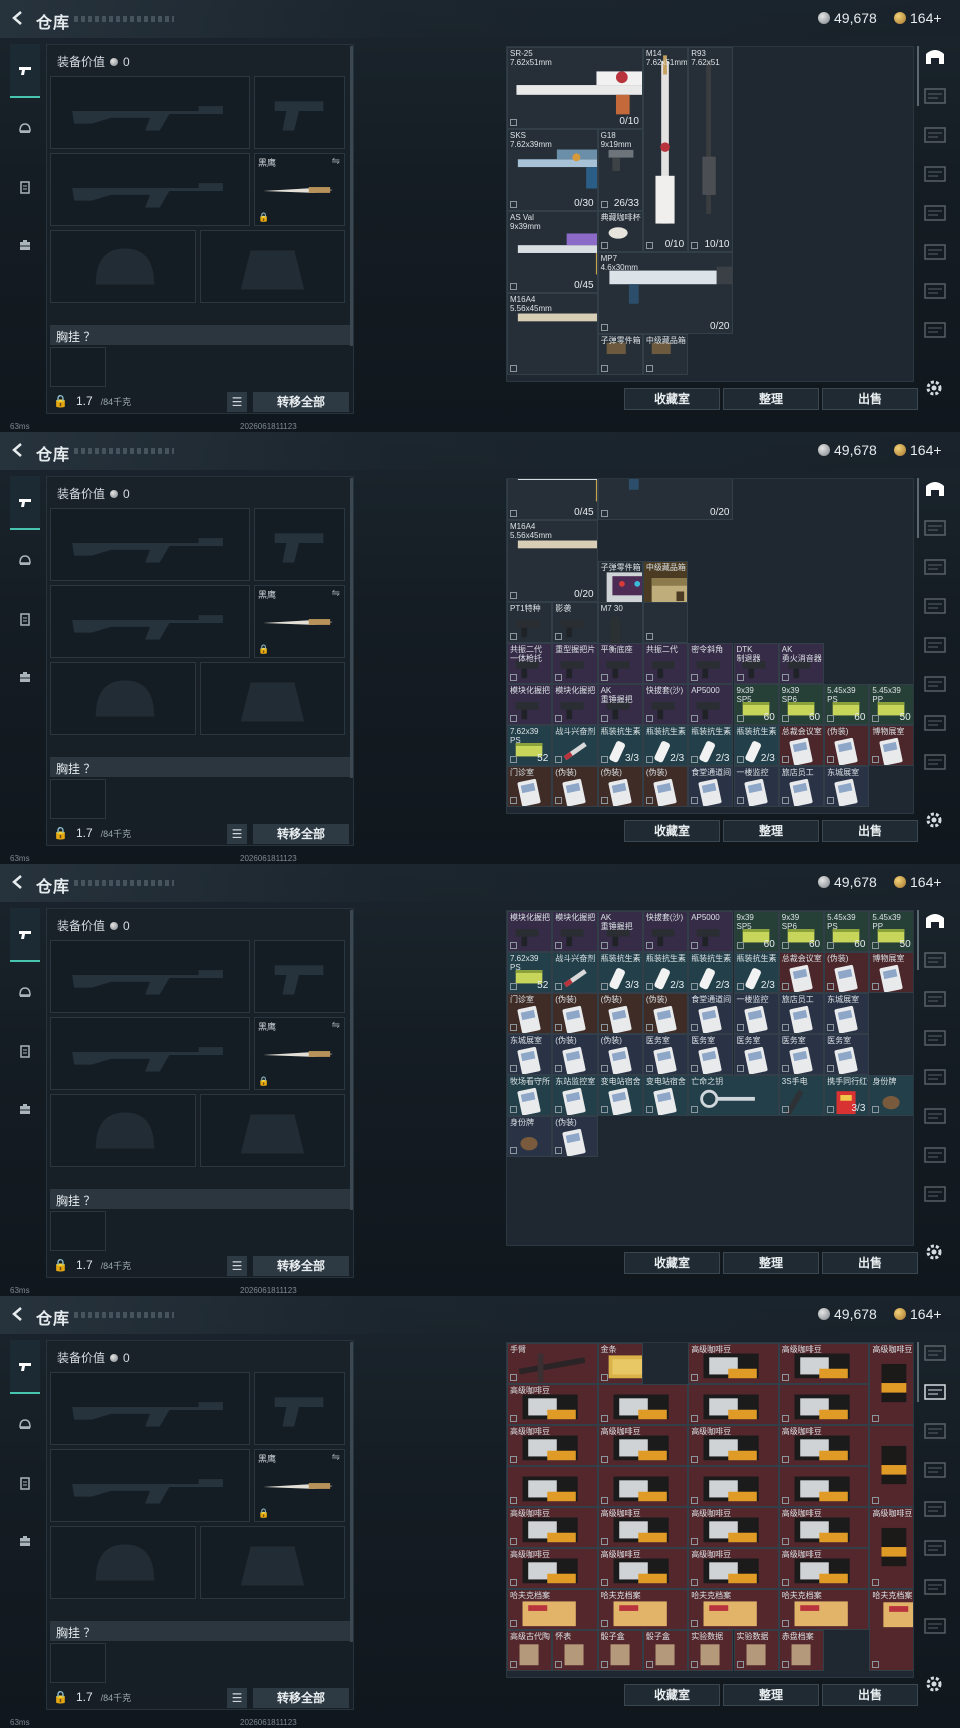 This screenshot has height=1728, width=960. I want to click on stash-item: 怀表, so click(575, 1650).